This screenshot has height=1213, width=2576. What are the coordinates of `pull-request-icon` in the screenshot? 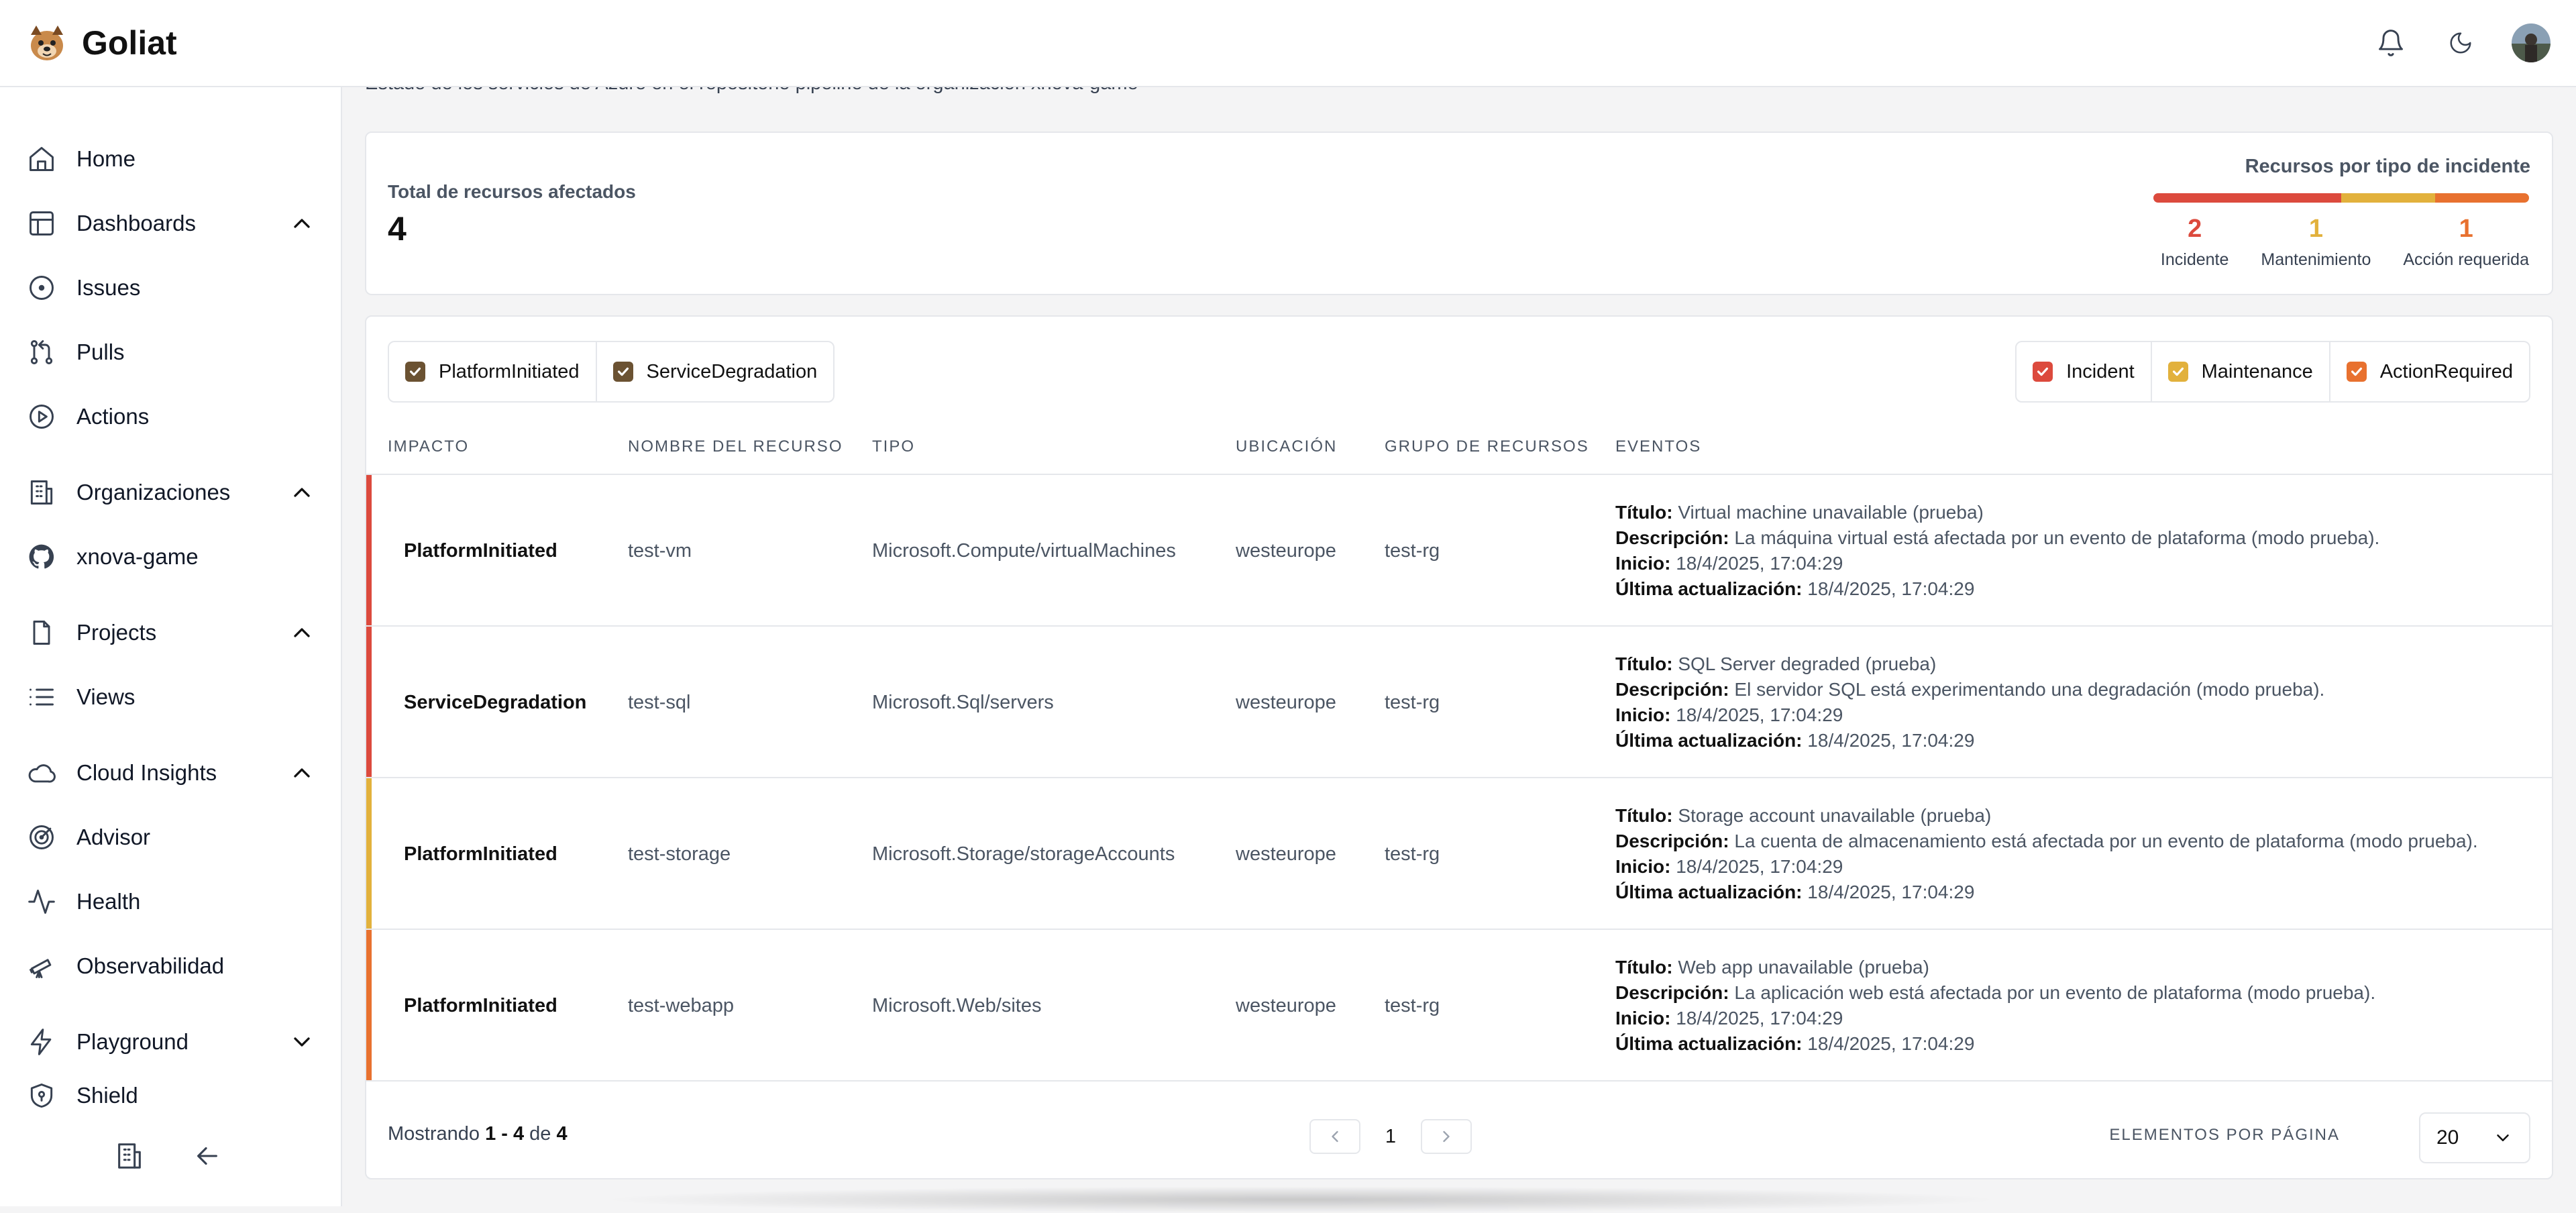 It's located at (41, 352).